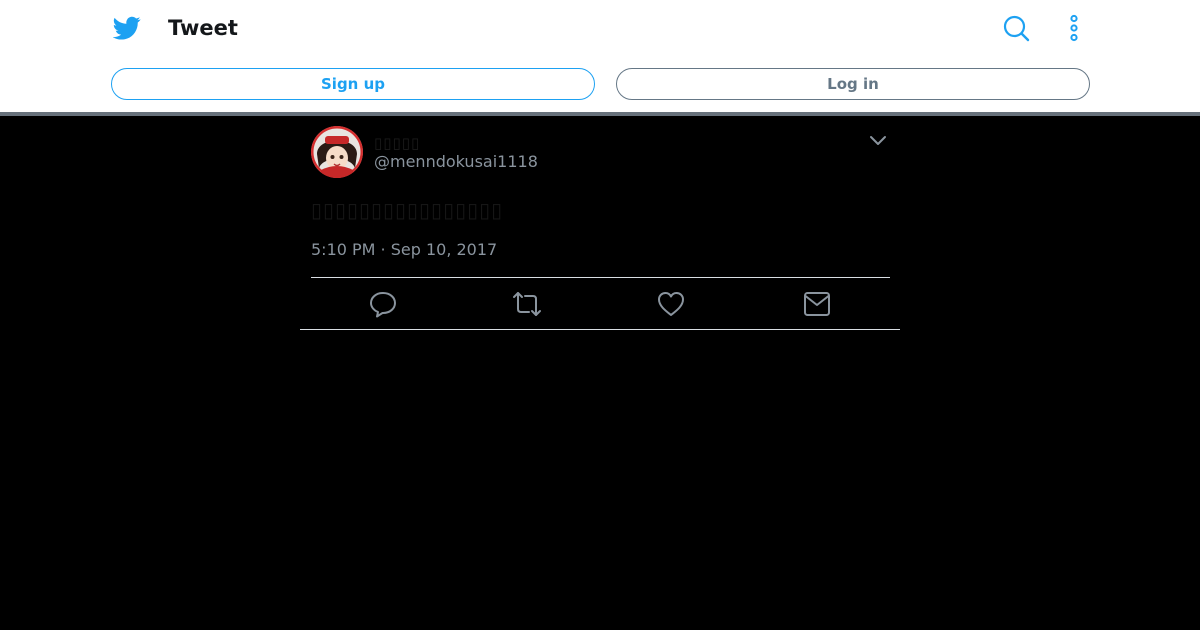  What do you see at coordinates (404, 250) in the screenshot?
I see `tweet-timestamp: 5:10 PM · Sep 10, 2017` at bounding box center [404, 250].